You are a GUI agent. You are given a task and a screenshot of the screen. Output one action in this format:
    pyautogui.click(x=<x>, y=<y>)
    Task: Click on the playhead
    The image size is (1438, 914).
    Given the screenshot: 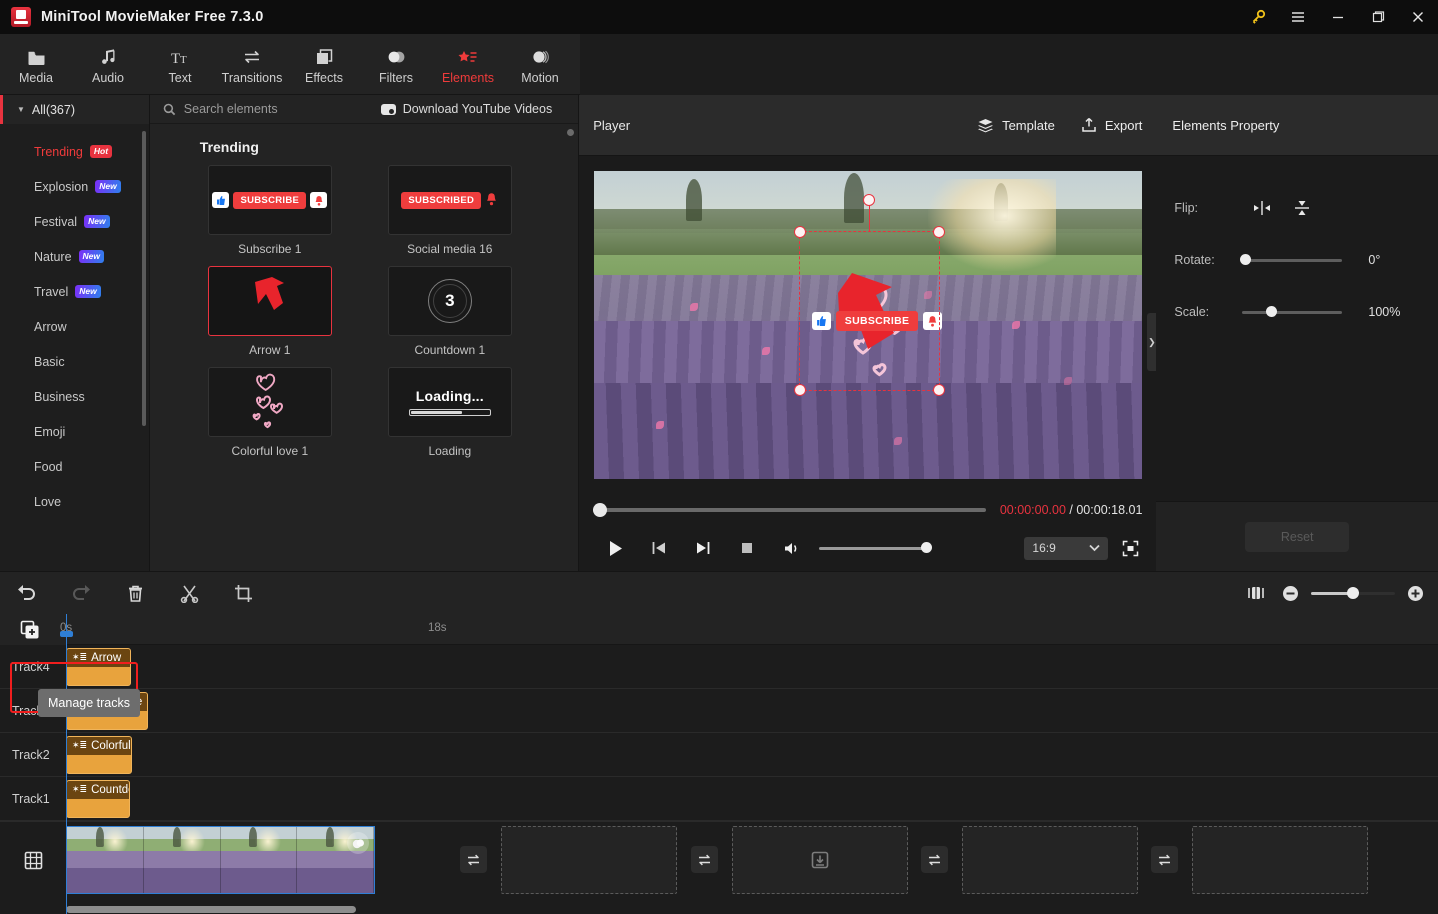 What is the action you would take?
    pyautogui.click(x=66, y=764)
    